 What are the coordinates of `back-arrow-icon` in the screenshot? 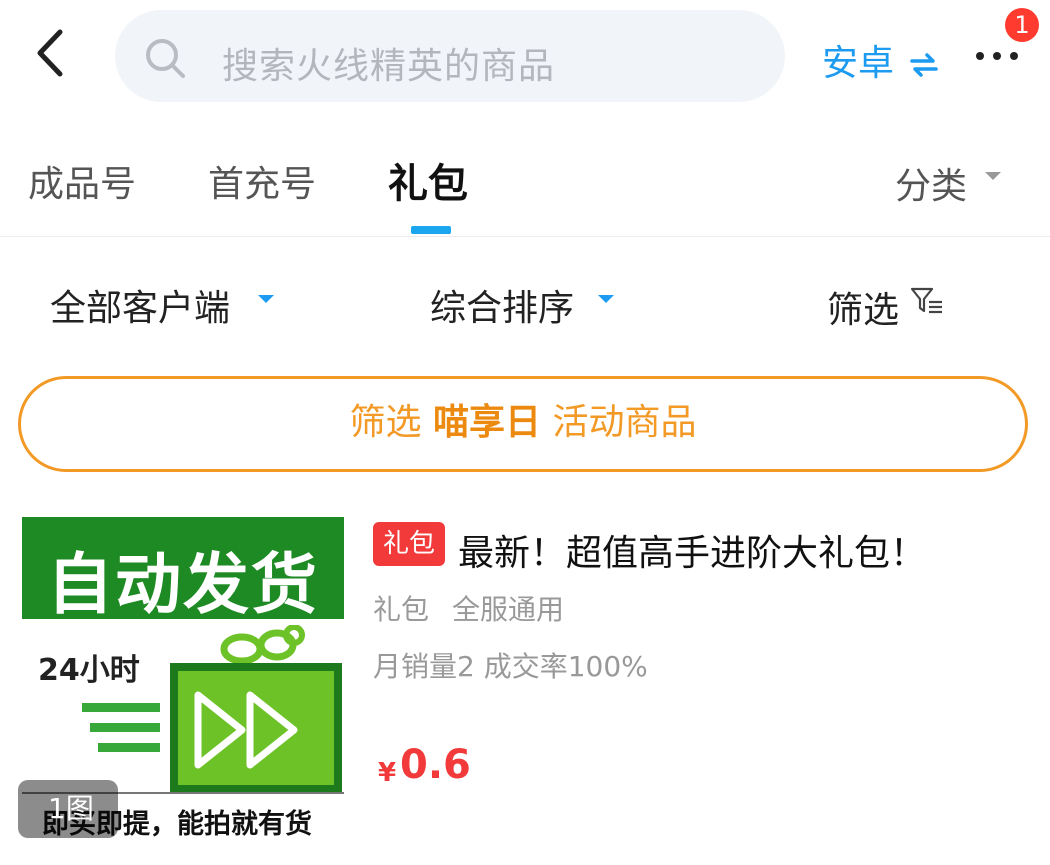 It's located at (50, 53).